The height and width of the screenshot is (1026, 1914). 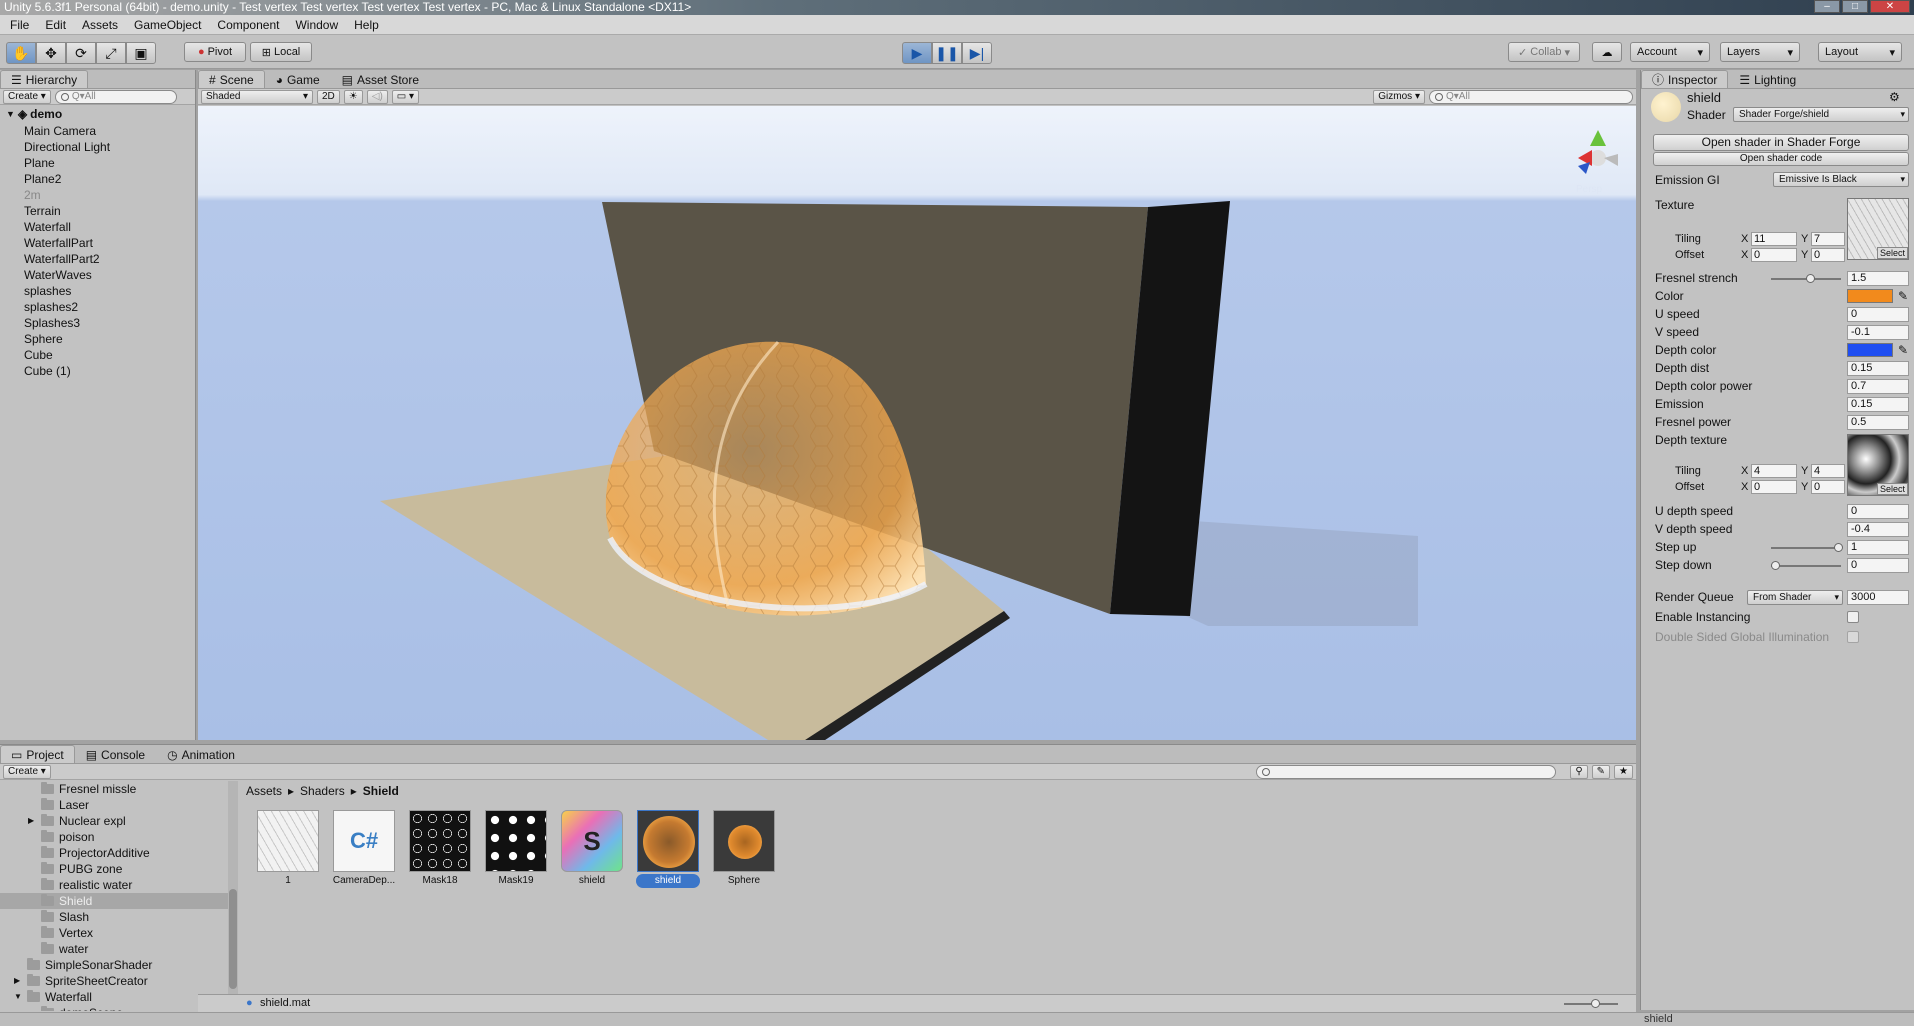 I want to click on tab-scene: # Scene, so click(x=231, y=79).